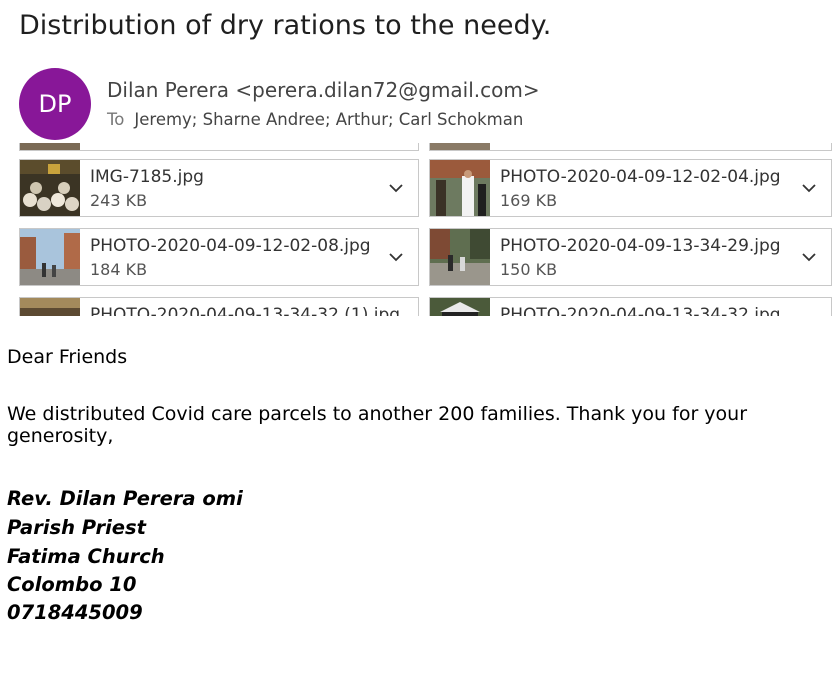 The height and width of the screenshot is (675, 839). Describe the element at coordinates (67, 357) in the screenshot. I see `greeting-text: Dear Friends` at that location.